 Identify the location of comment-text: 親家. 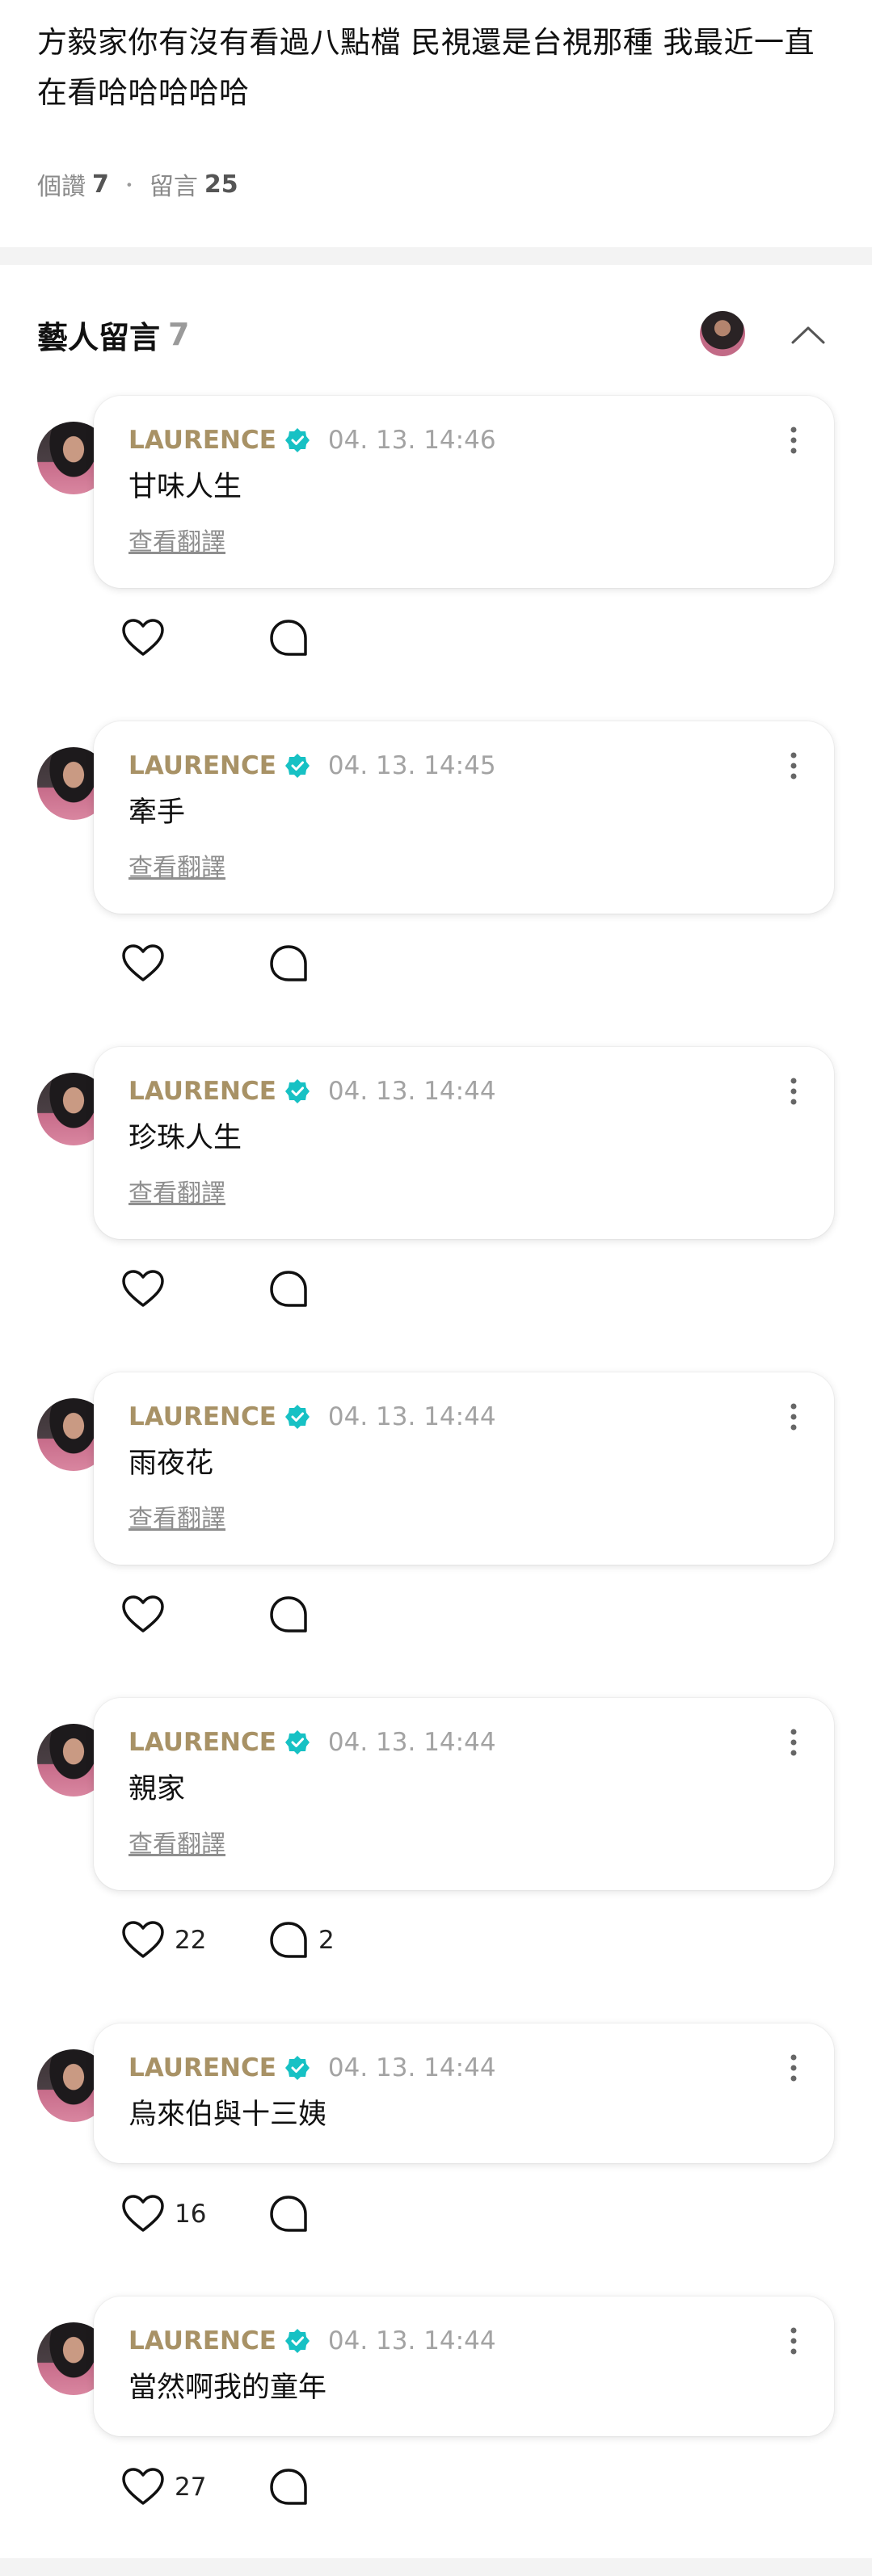
(157, 1789).